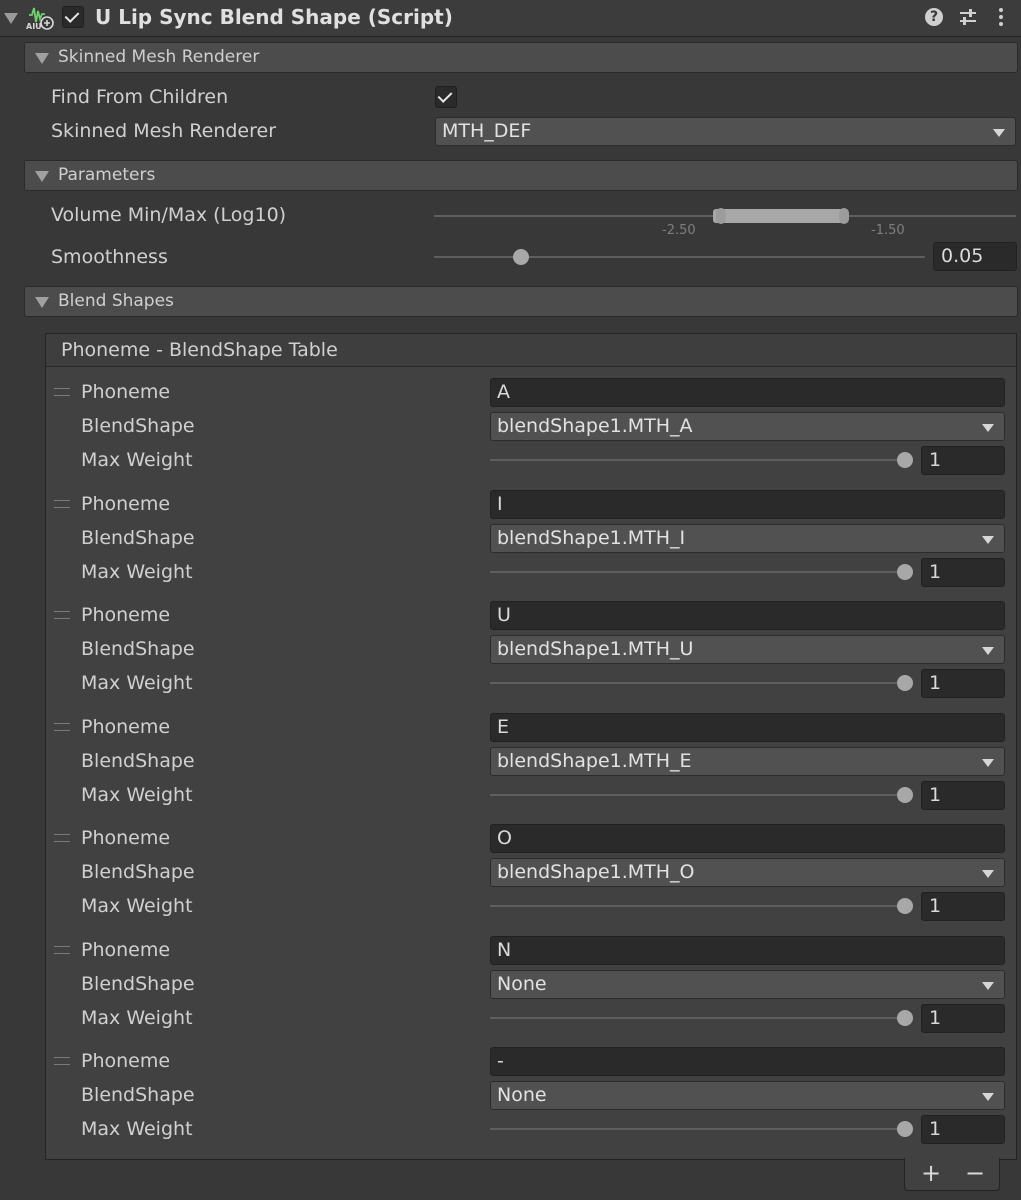  Describe the element at coordinates (1001, 18) in the screenshot. I see `kebab-menu-icon` at that location.